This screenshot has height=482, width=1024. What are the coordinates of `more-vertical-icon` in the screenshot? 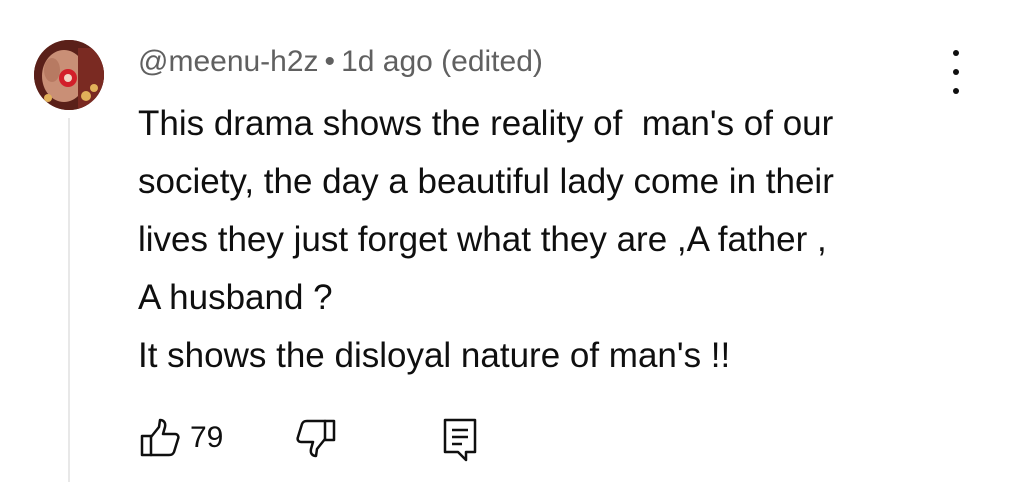 It's located at (956, 53).